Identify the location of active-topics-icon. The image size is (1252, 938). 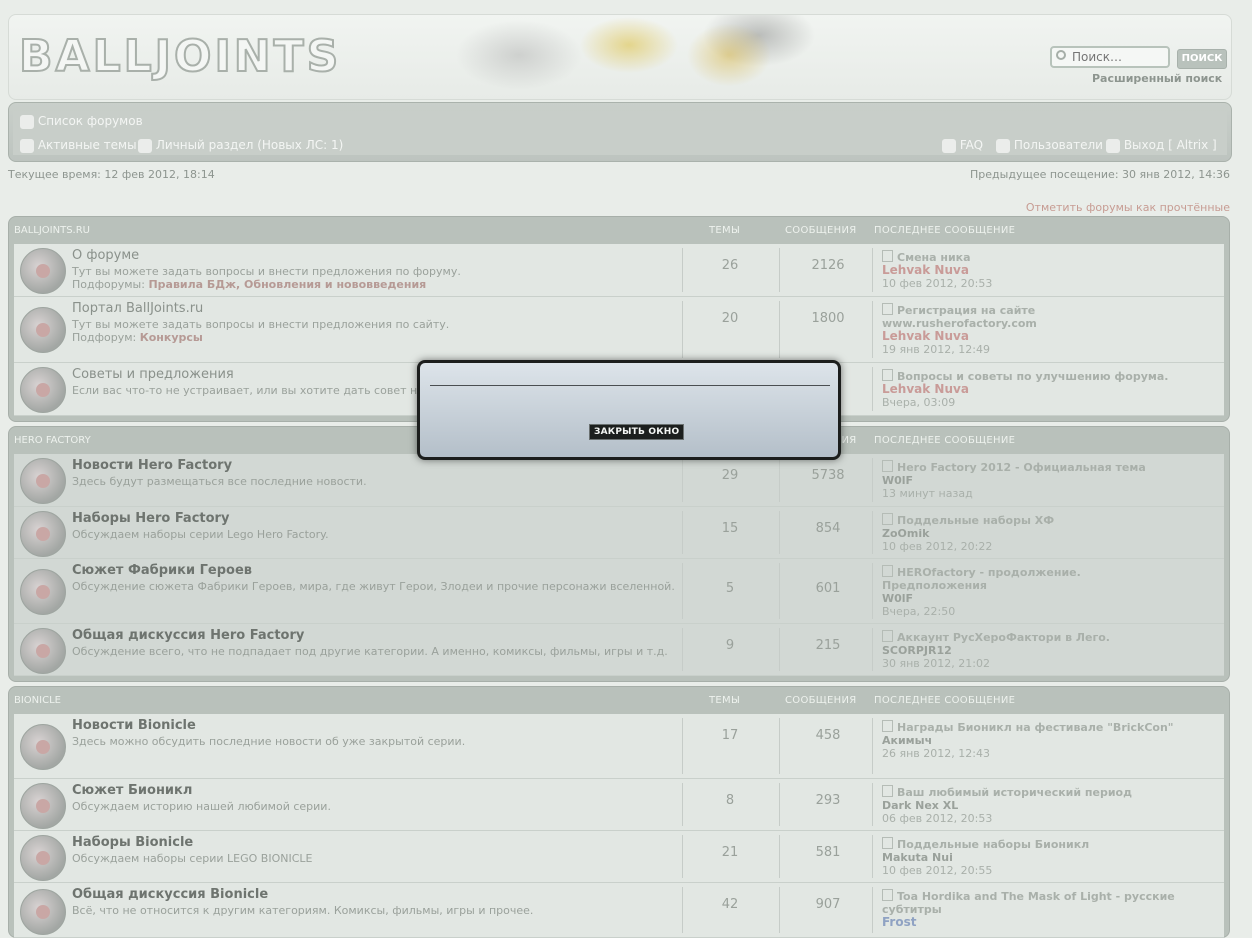
(27, 145).